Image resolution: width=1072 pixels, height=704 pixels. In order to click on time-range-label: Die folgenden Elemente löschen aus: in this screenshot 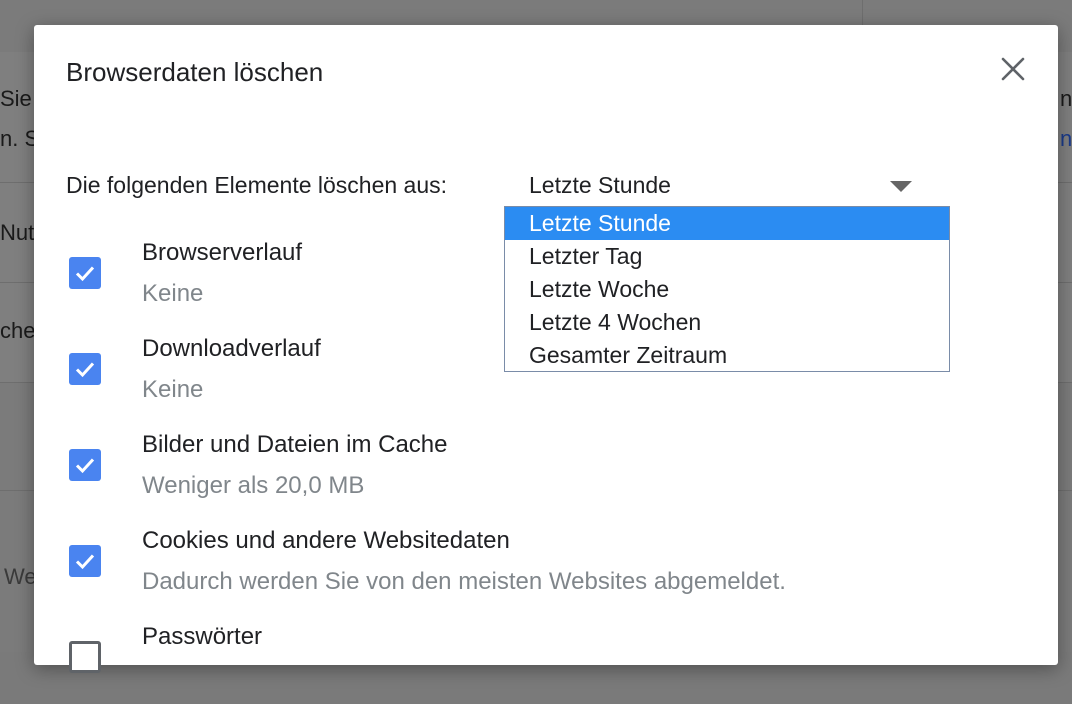, I will do `click(257, 185)`.